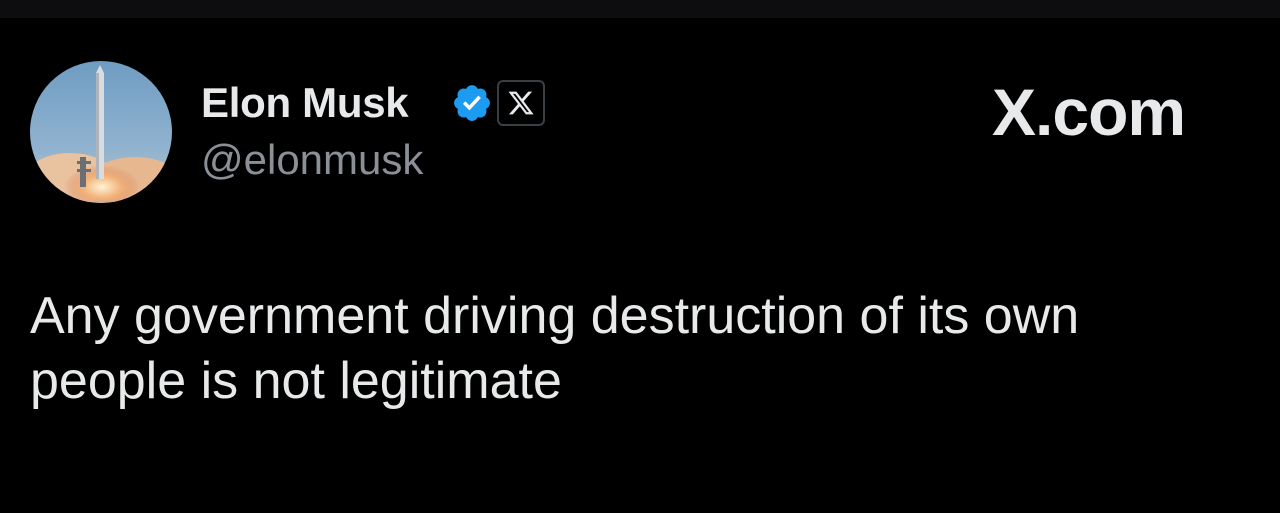 The image size is (1280, 513). I want to click on author-handle: @elonmusk, so click(312, 160).